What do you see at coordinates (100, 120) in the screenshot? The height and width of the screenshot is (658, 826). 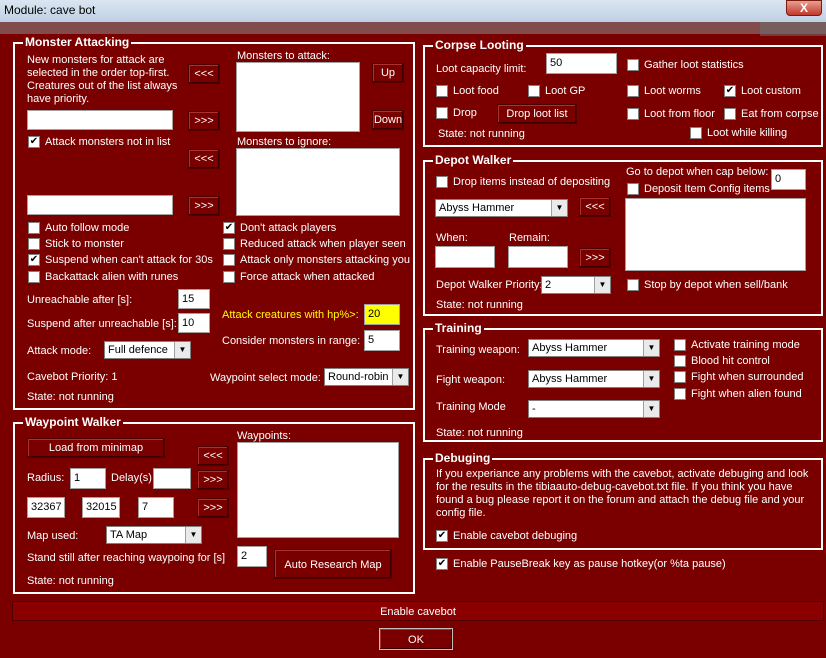 I see `attack-monster-input` at bounding box center [100, 120].